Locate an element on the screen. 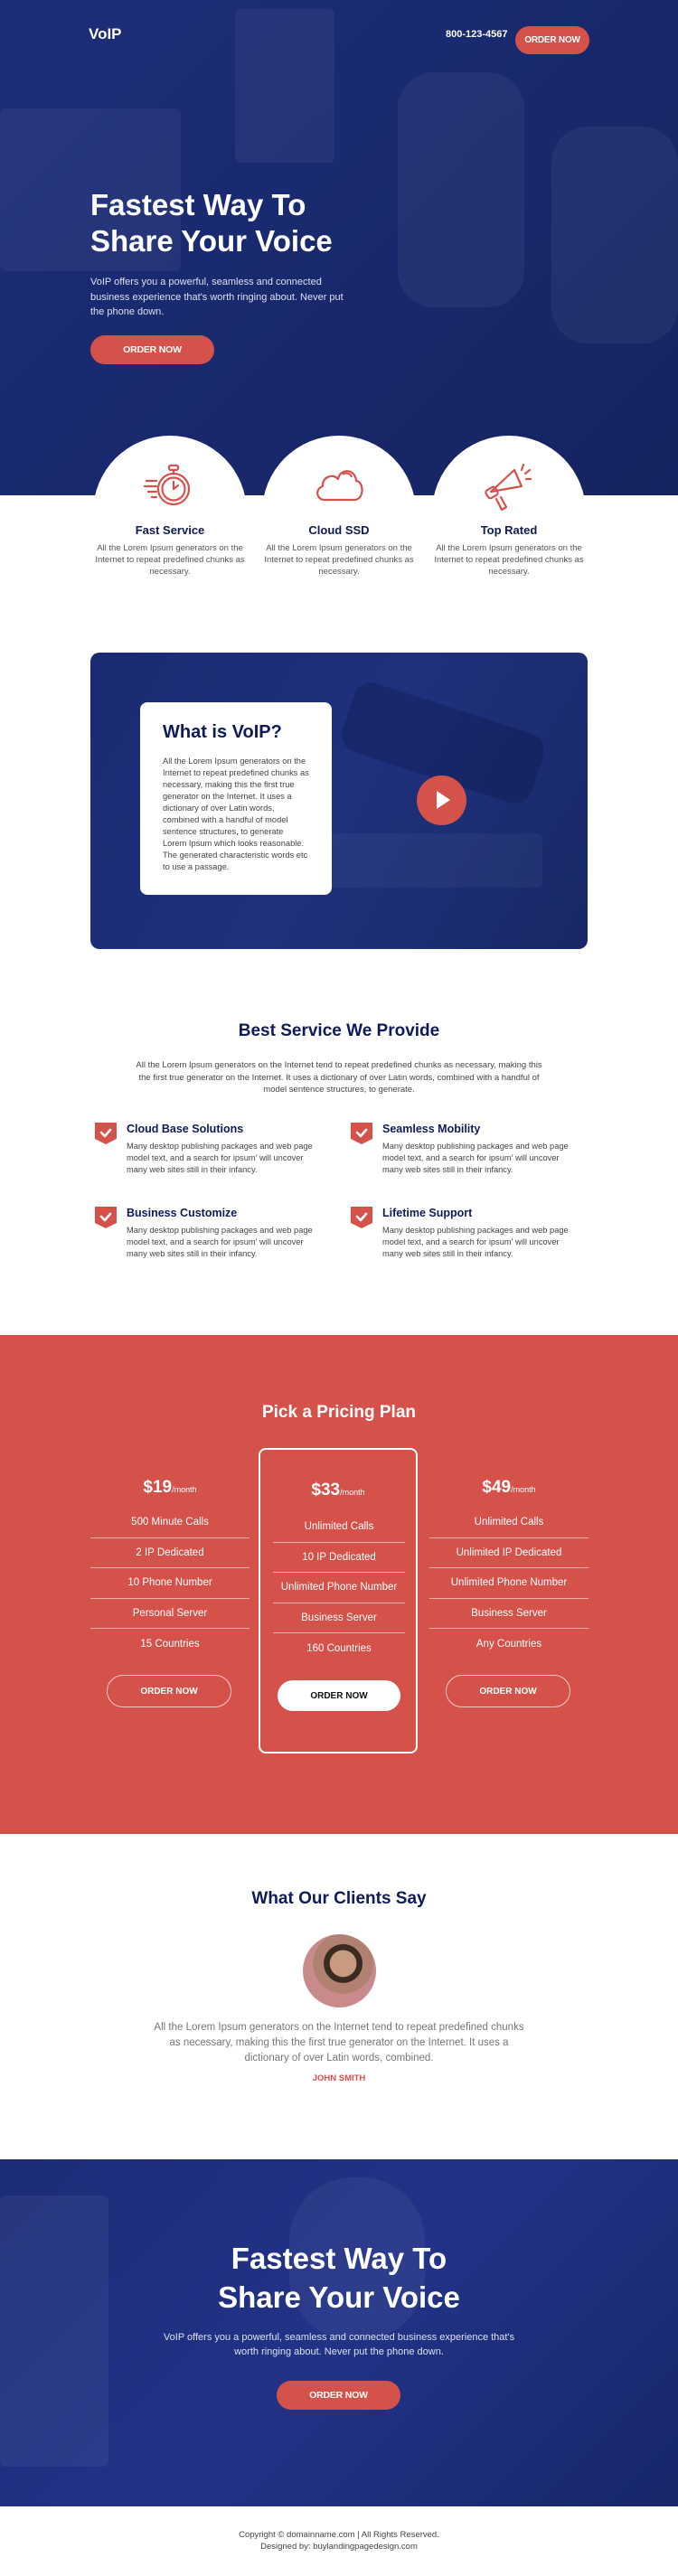 This screenshot has width=678, height=2576. plan-price: $19/month is located at coordinates (170, 1488).